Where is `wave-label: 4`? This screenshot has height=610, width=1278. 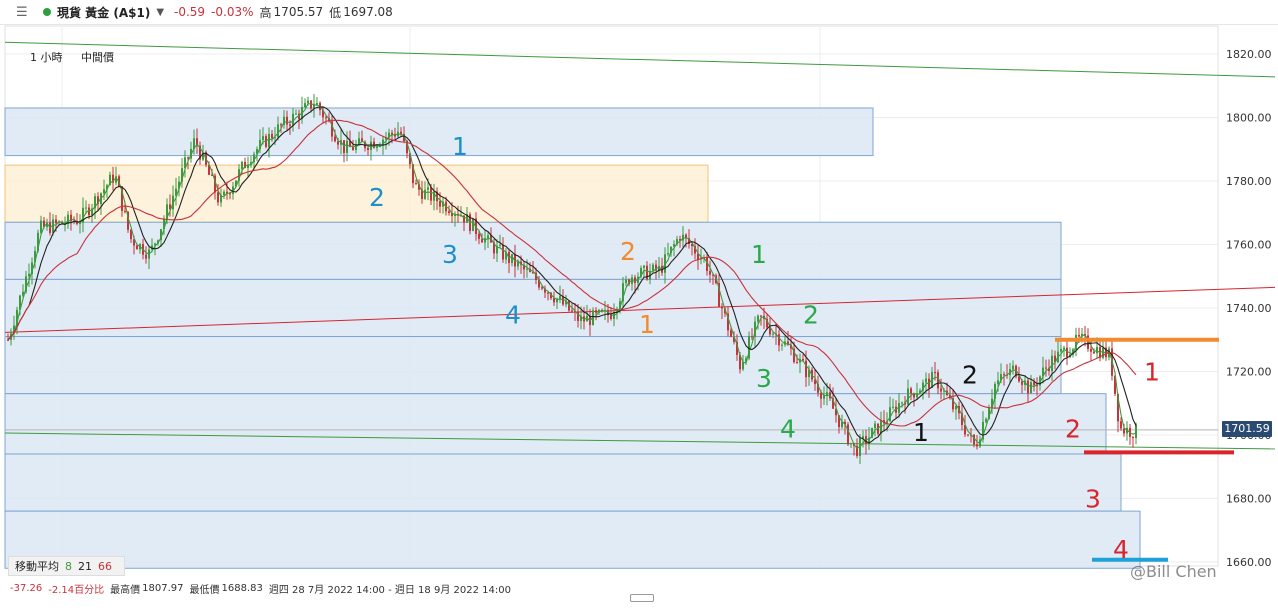
wave-label: 4 is located at coordinates (1121, 549).